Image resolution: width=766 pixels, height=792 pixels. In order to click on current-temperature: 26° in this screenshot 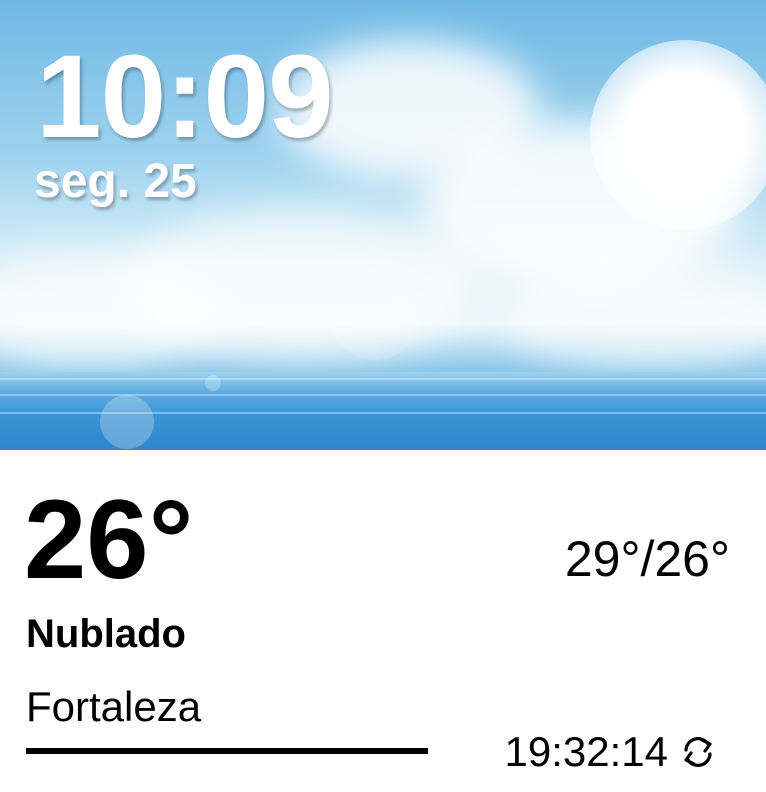, I will do `click(109, 539)`.